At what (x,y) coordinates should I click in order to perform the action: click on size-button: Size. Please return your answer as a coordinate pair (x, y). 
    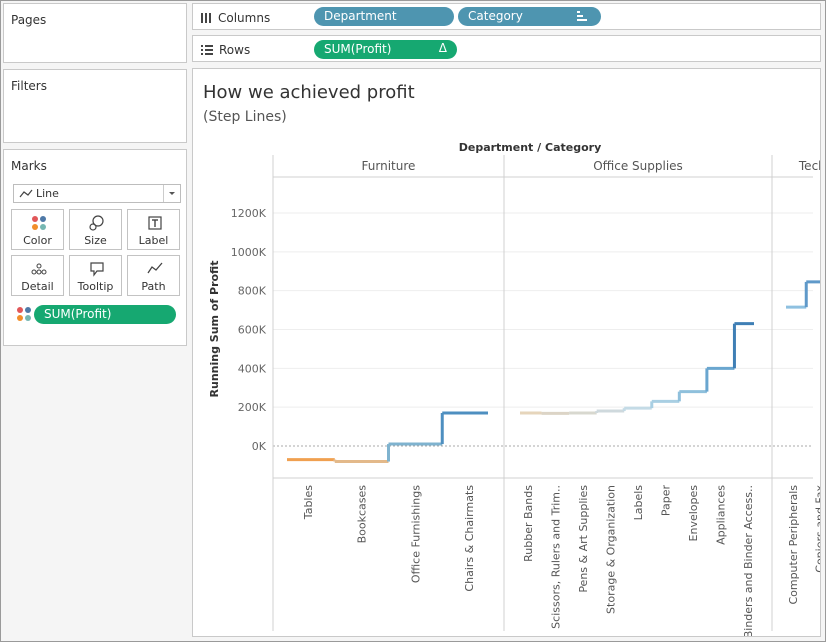
    Looking at the image, I should click on (95, 229).